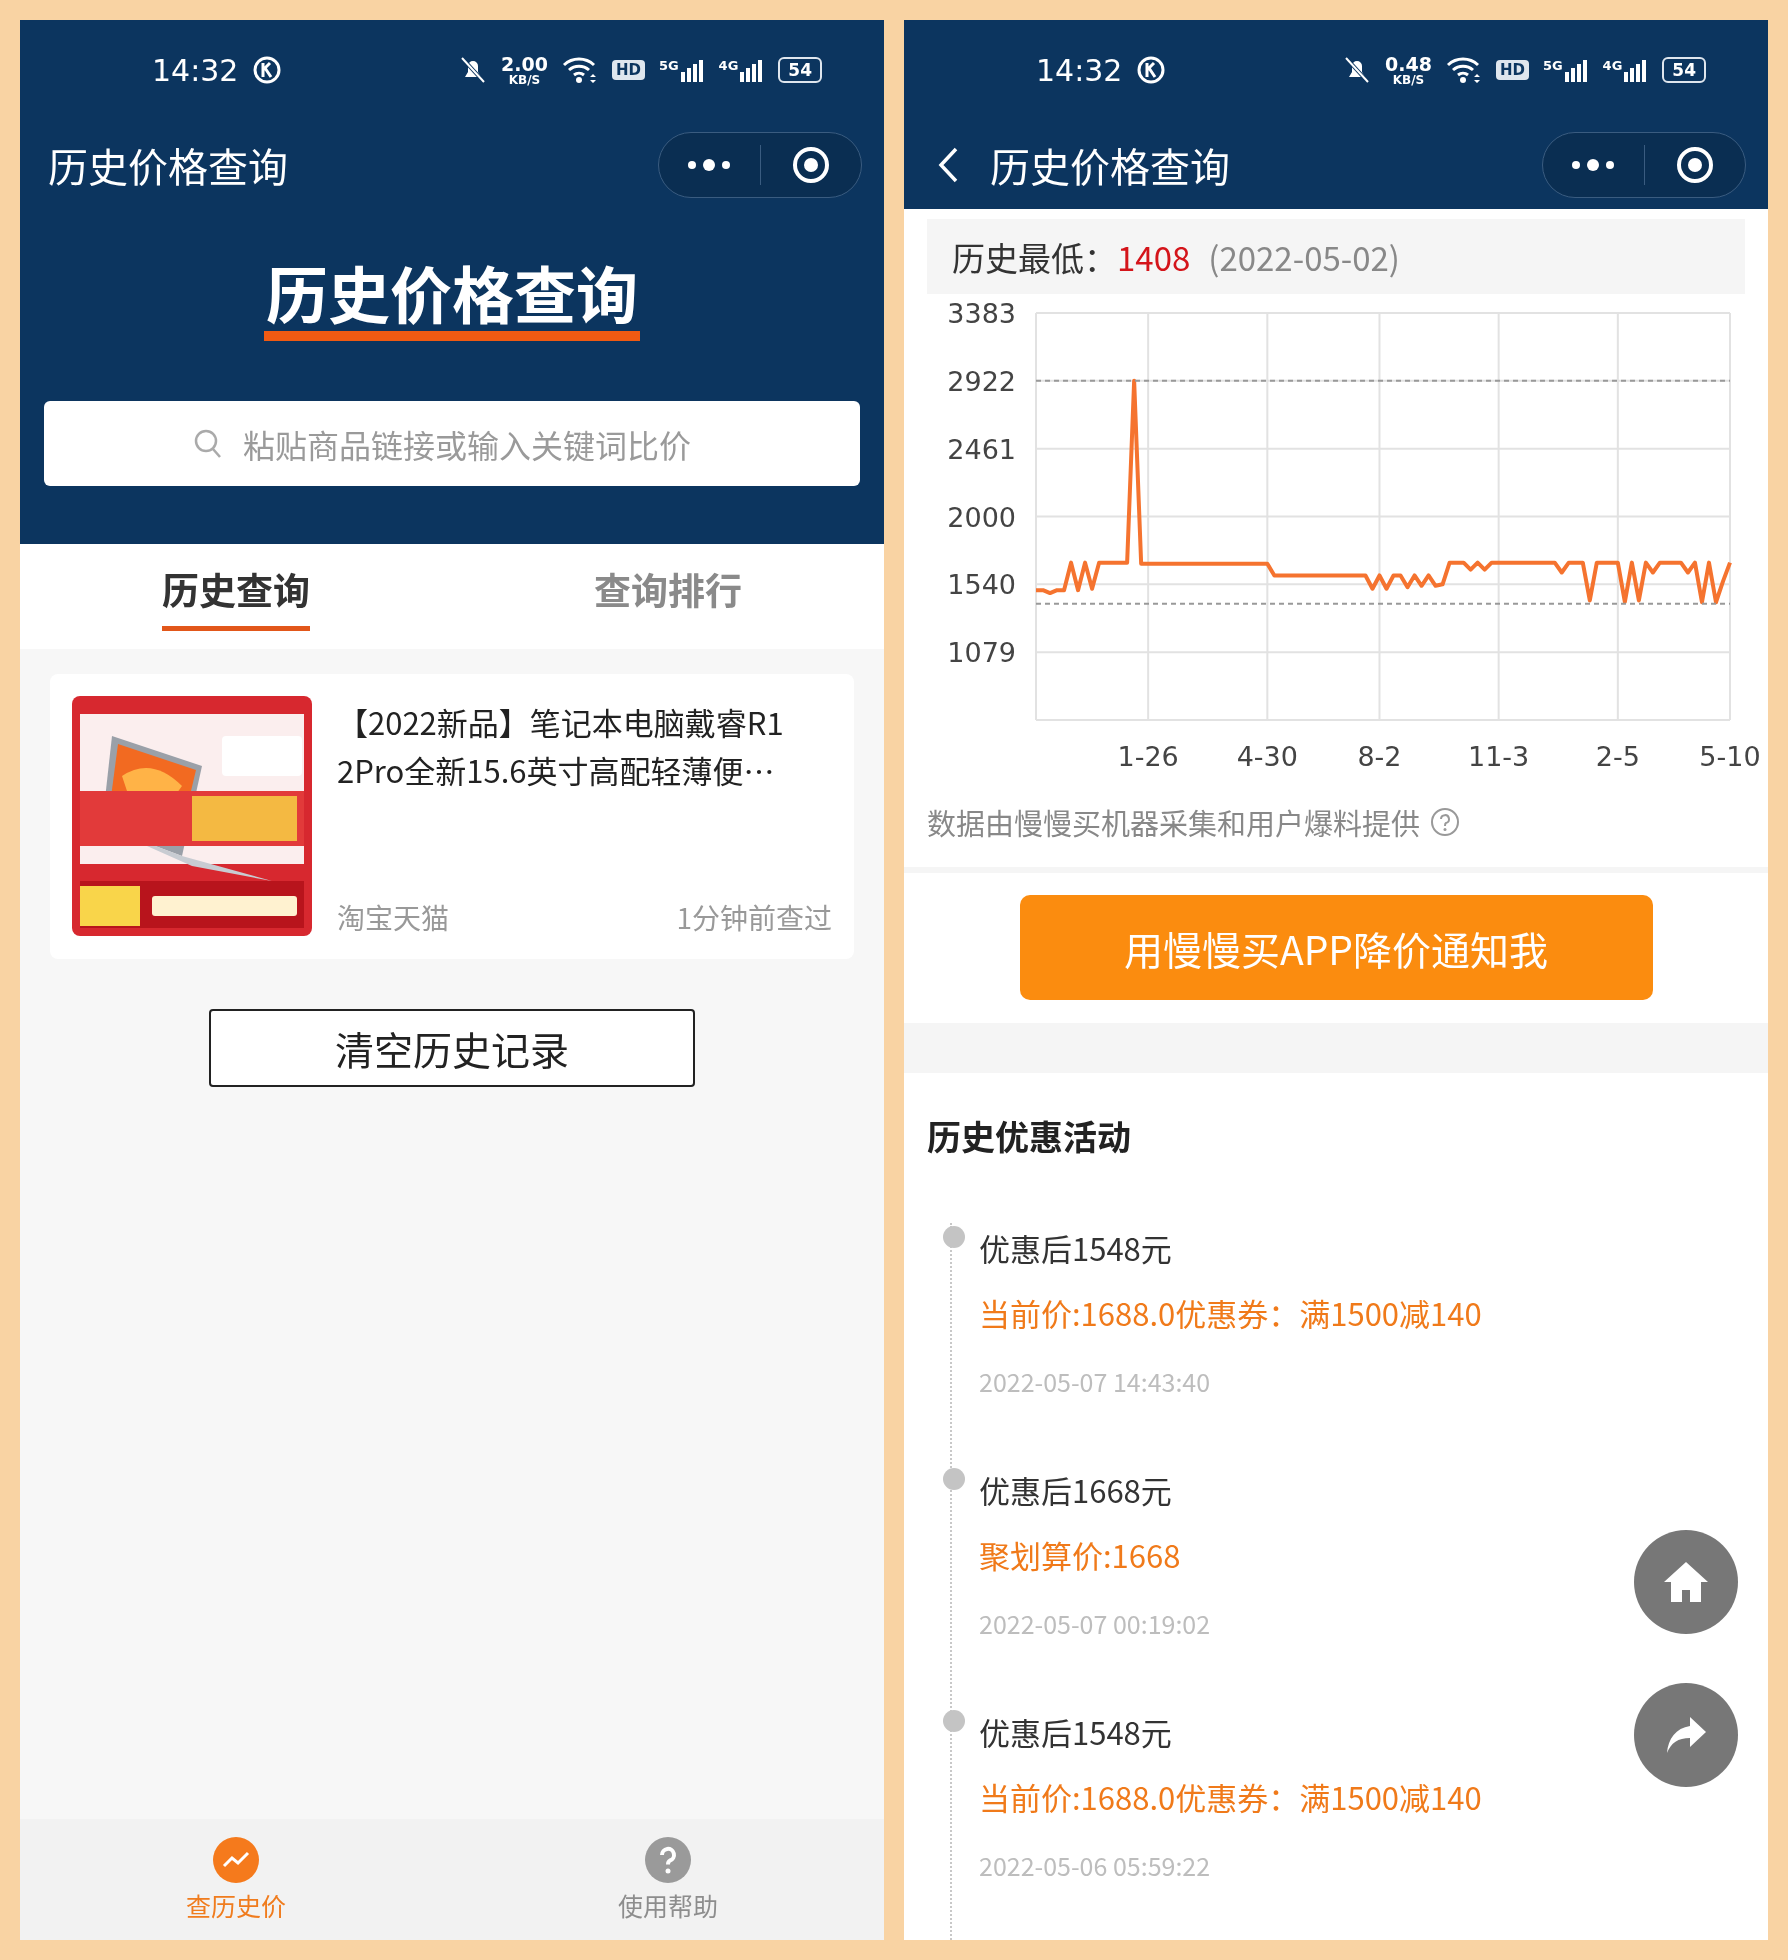 The image size is (1788, 1960). Describe the element at coordinates (1267, 756) in the screenshot. I see `x-axis-label: 4-30` at that location.